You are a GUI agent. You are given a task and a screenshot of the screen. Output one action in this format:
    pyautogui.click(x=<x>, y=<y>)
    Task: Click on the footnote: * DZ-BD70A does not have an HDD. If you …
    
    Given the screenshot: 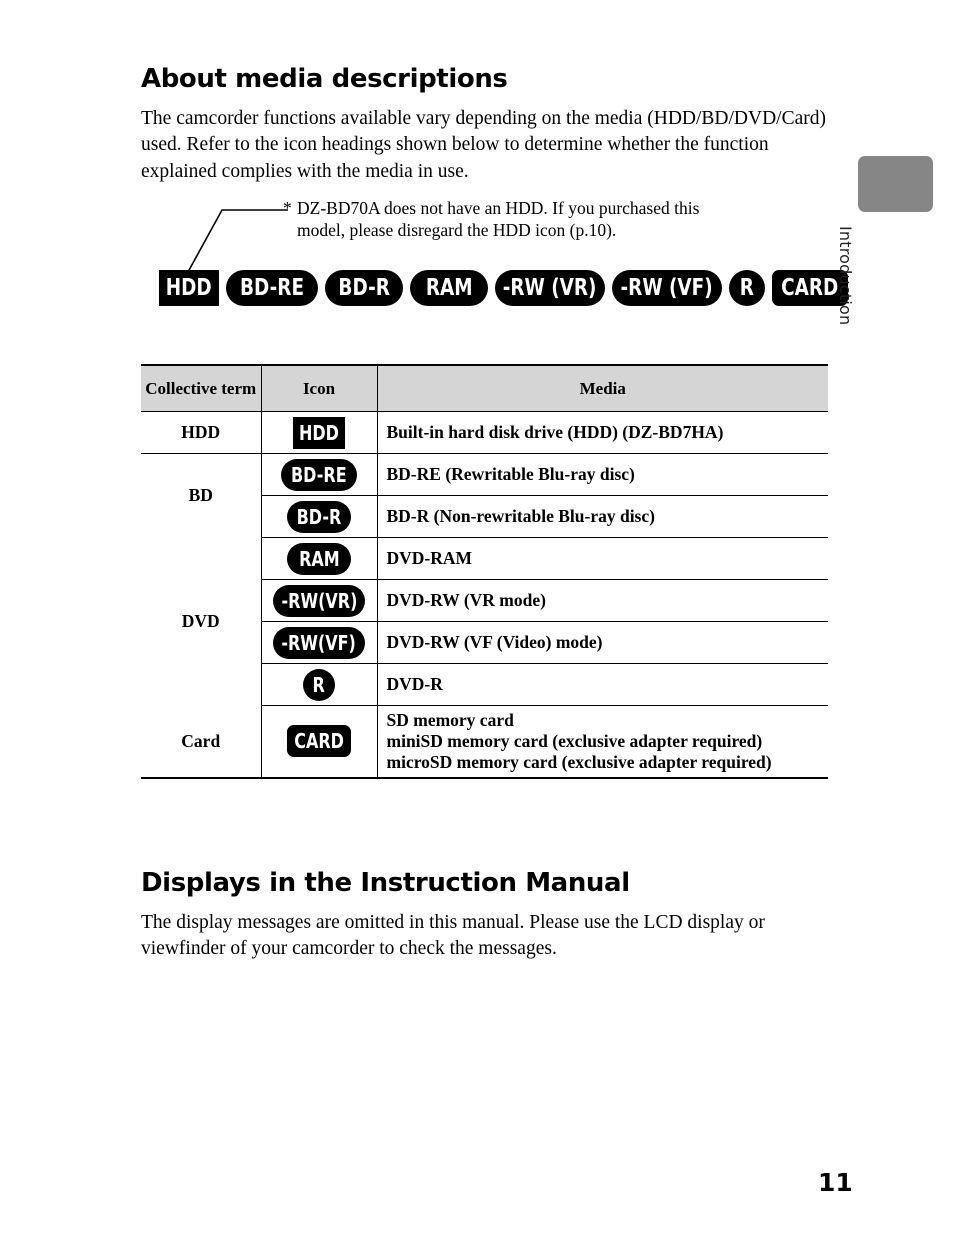 What is the action you would take?
    pyautogui.click(x=493, y=219)
    